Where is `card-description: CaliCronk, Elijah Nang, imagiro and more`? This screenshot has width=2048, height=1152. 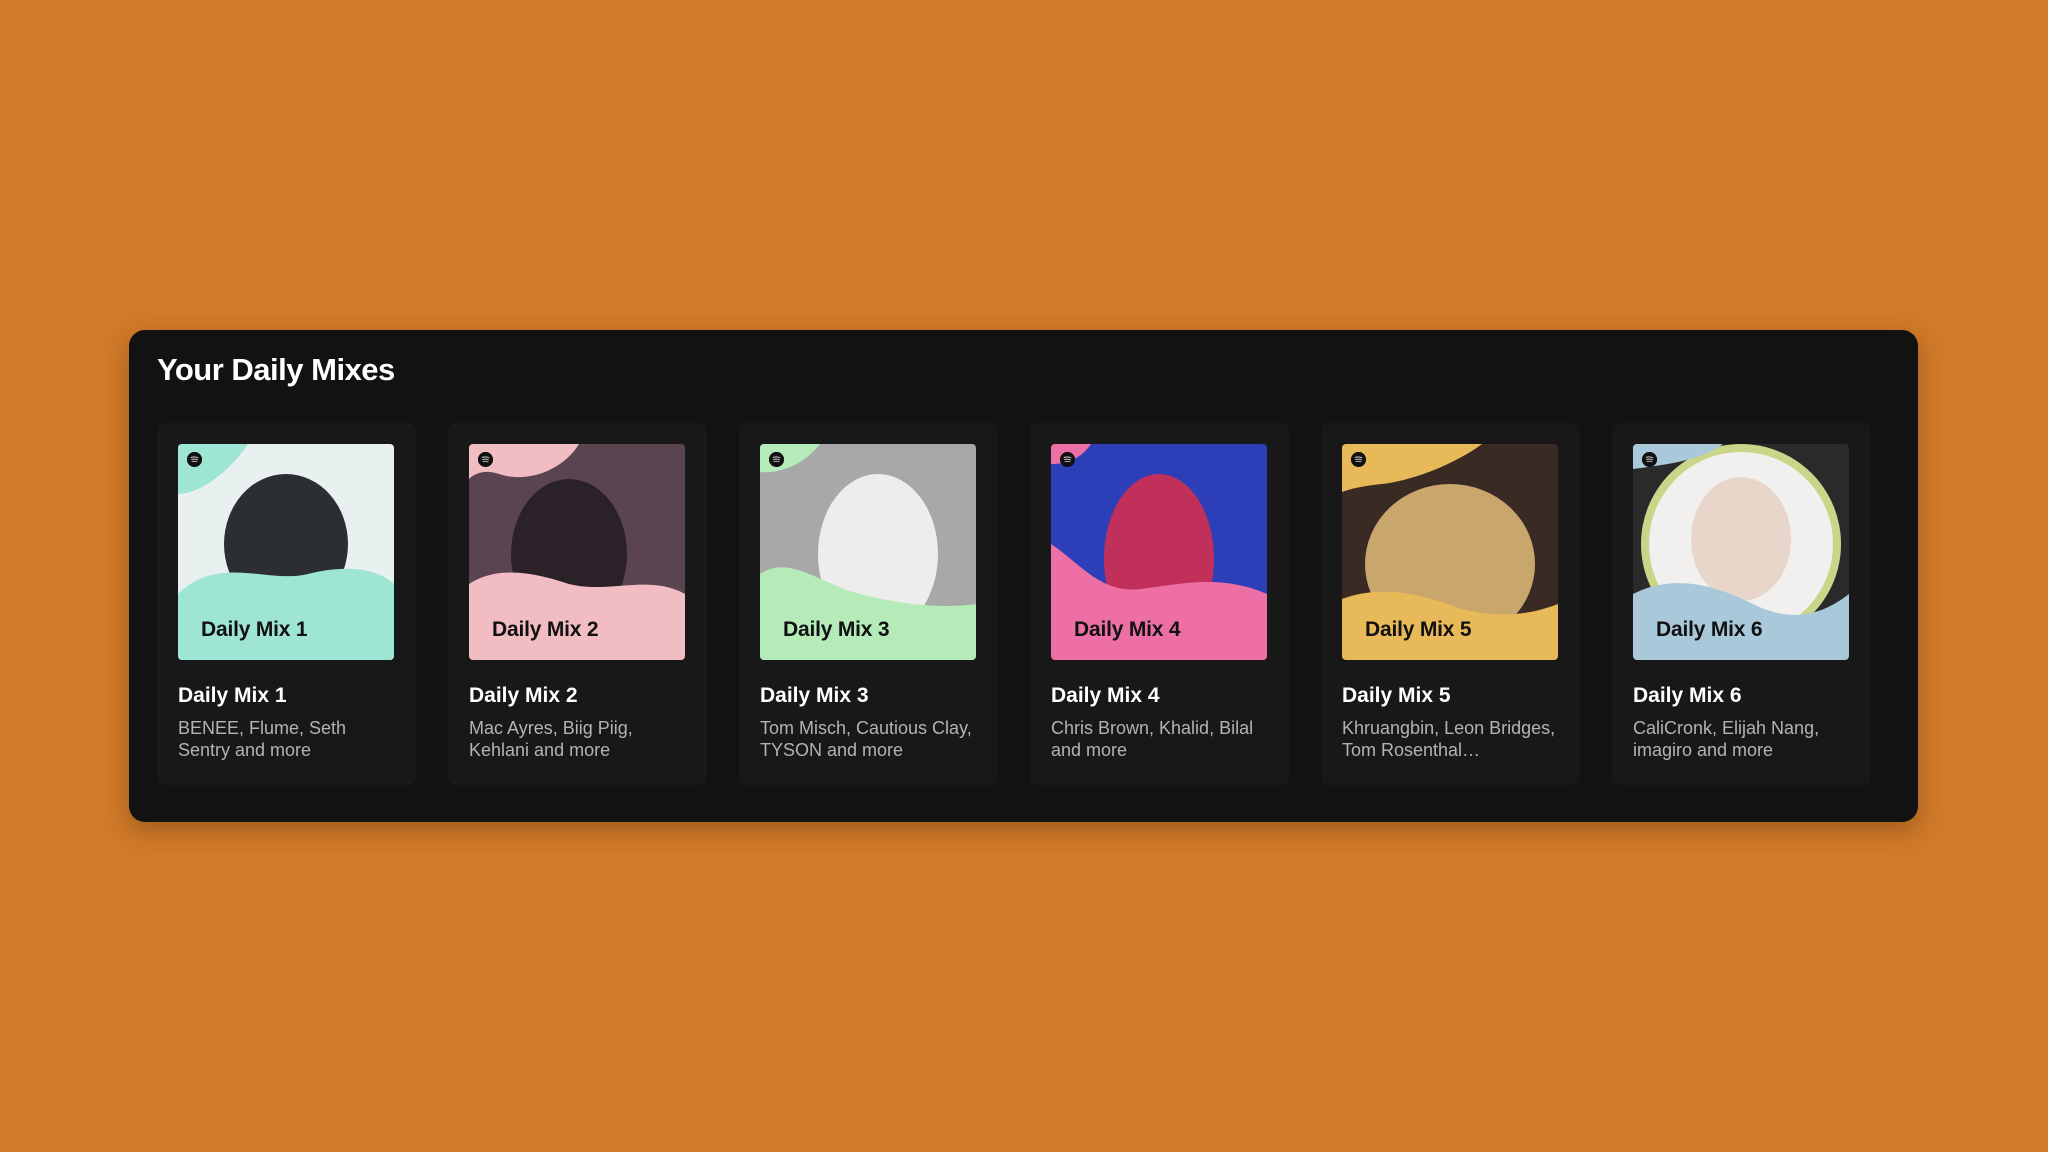
card-description: CaliCronk, Elijah Nang, imagiro and more is located at coordinates (1726, 739).